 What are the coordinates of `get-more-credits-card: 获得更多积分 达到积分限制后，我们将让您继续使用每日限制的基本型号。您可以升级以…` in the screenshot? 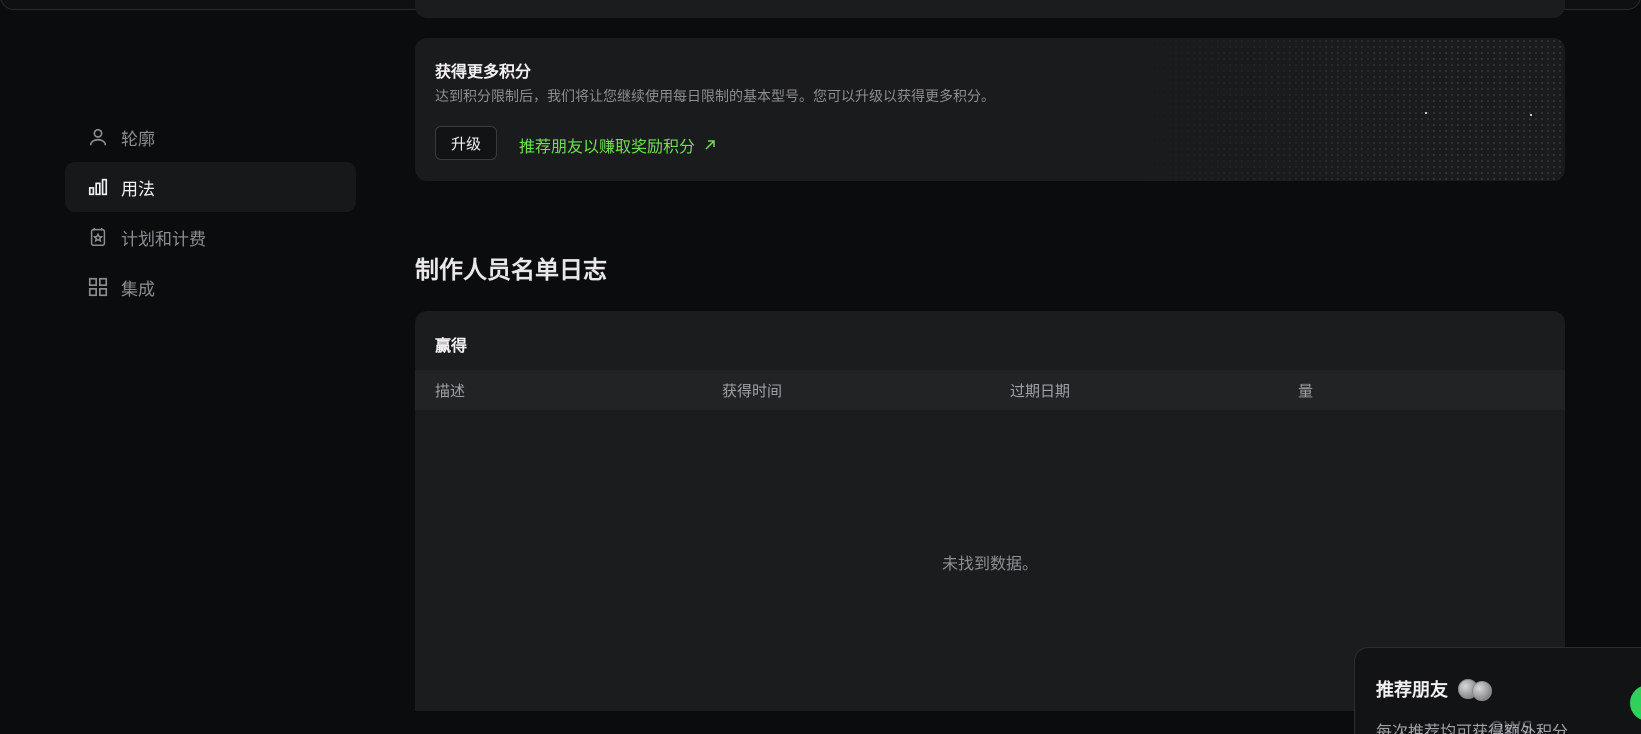 It's located at (990, 109).